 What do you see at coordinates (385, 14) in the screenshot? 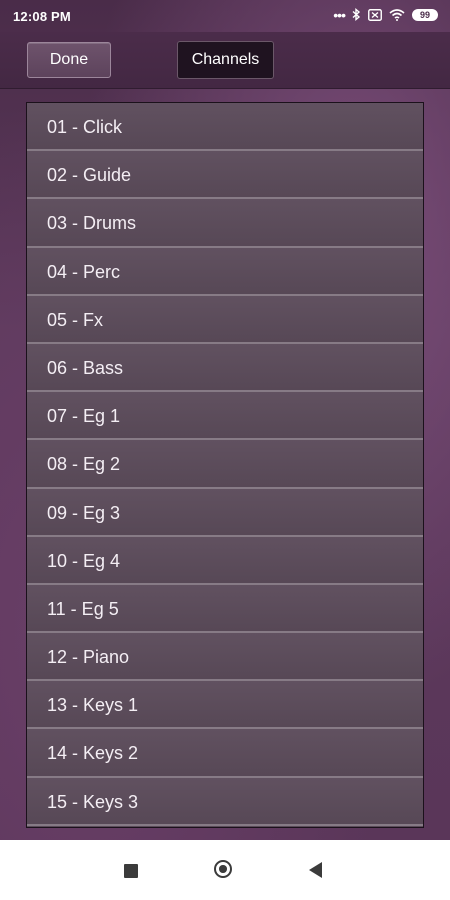
I see `status-icons: ••• 99` at bounding box center [385, 14].